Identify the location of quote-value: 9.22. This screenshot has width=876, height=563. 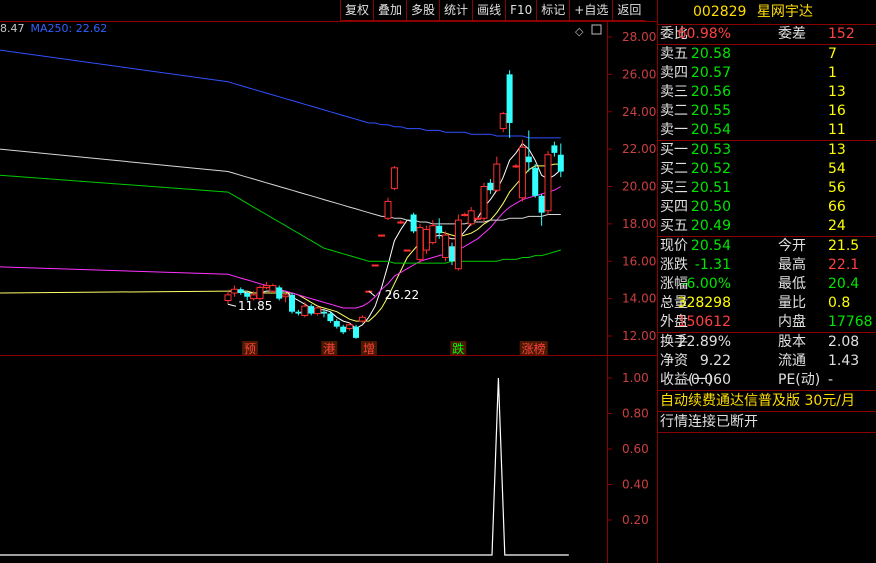
(715, 361).